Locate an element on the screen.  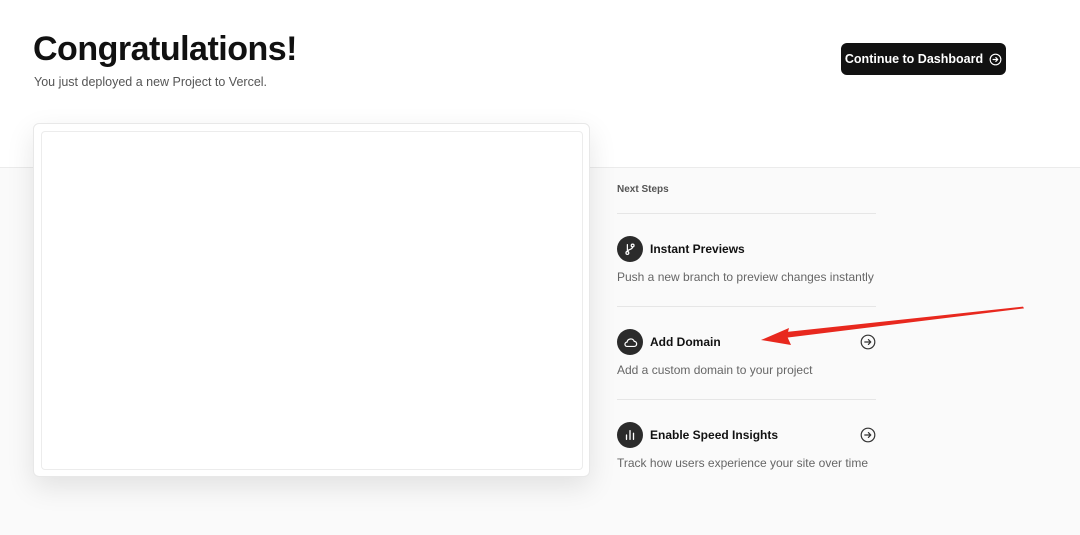
step-title: Enable Speed Insights is located at coordinates (714, 435).